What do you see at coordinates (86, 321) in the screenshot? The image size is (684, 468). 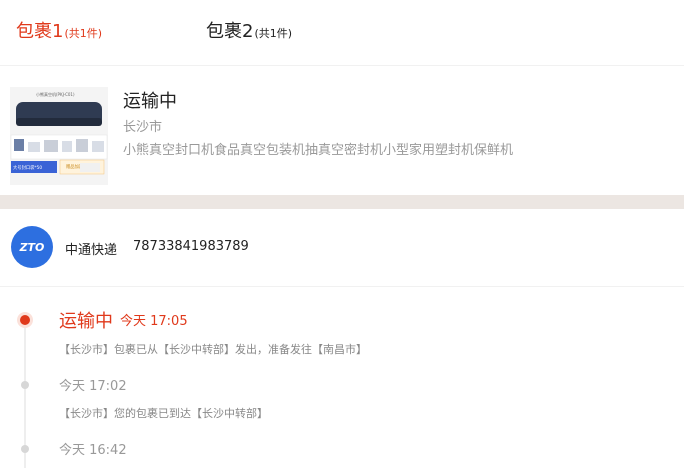 I see `event-title: 运输中` at bounding box center [86, 321].